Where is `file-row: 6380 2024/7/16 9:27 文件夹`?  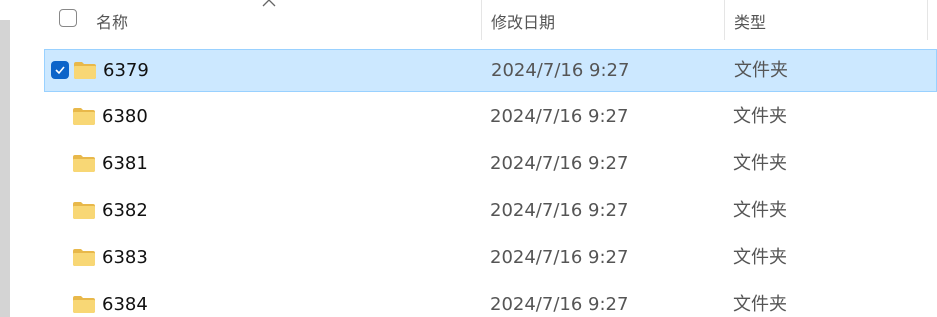 file-row: 6380 2024/7/16 9:27 文件夹 is located at coordinates (490, 119).